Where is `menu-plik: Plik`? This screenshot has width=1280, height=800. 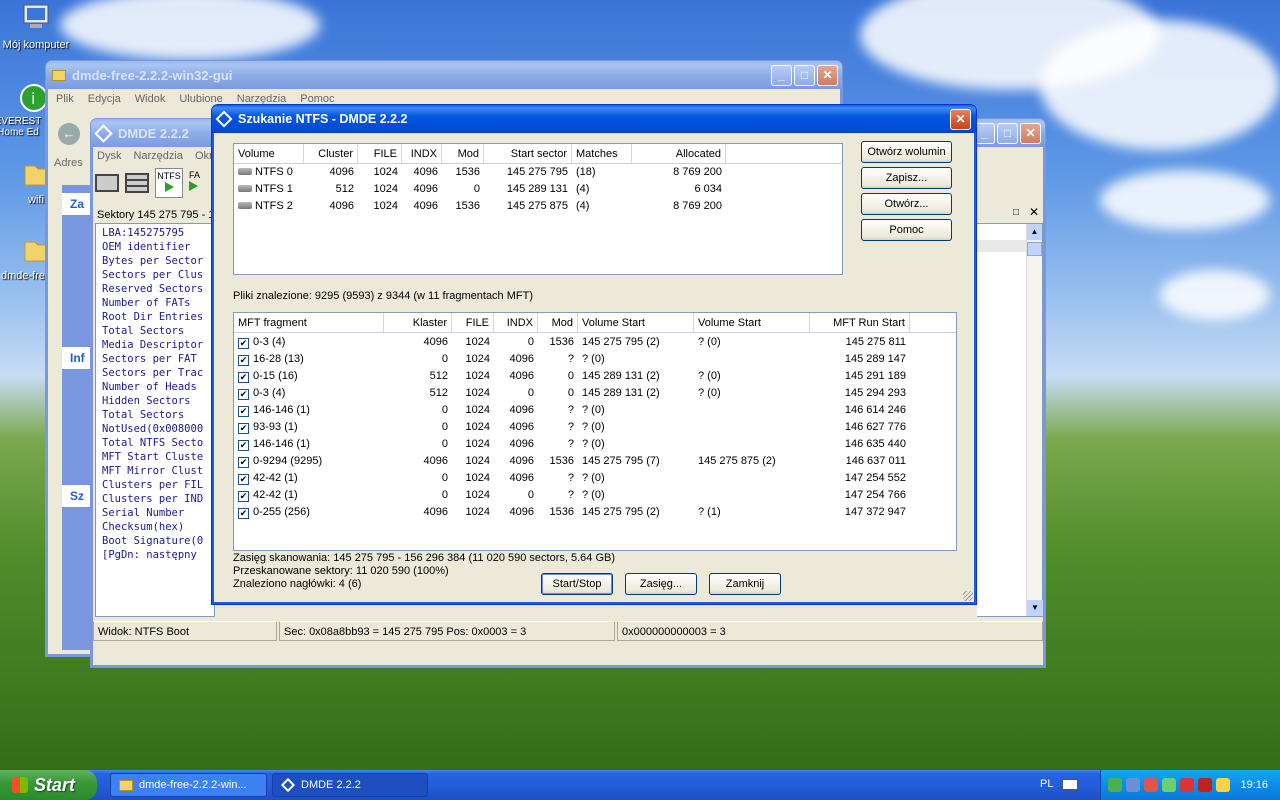
menu-plik: Plik is located at coordinates (65, 99).